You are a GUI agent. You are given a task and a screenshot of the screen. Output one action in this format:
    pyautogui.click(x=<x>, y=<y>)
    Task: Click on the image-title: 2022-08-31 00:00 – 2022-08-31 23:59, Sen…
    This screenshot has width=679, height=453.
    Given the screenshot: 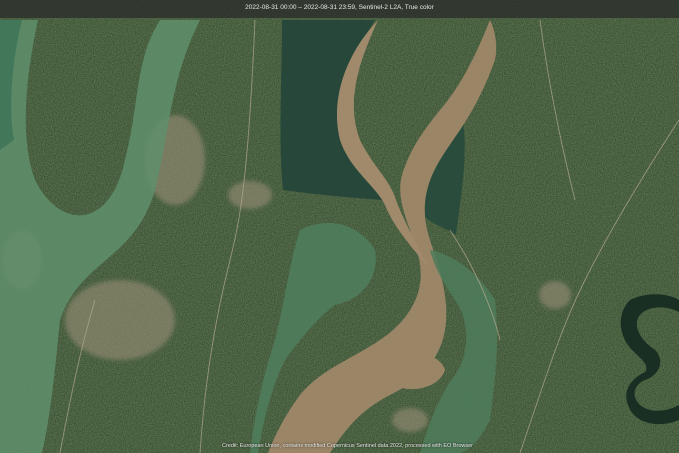 What is the action you would take?
    pyautogui.click(x=339, y=7)
    